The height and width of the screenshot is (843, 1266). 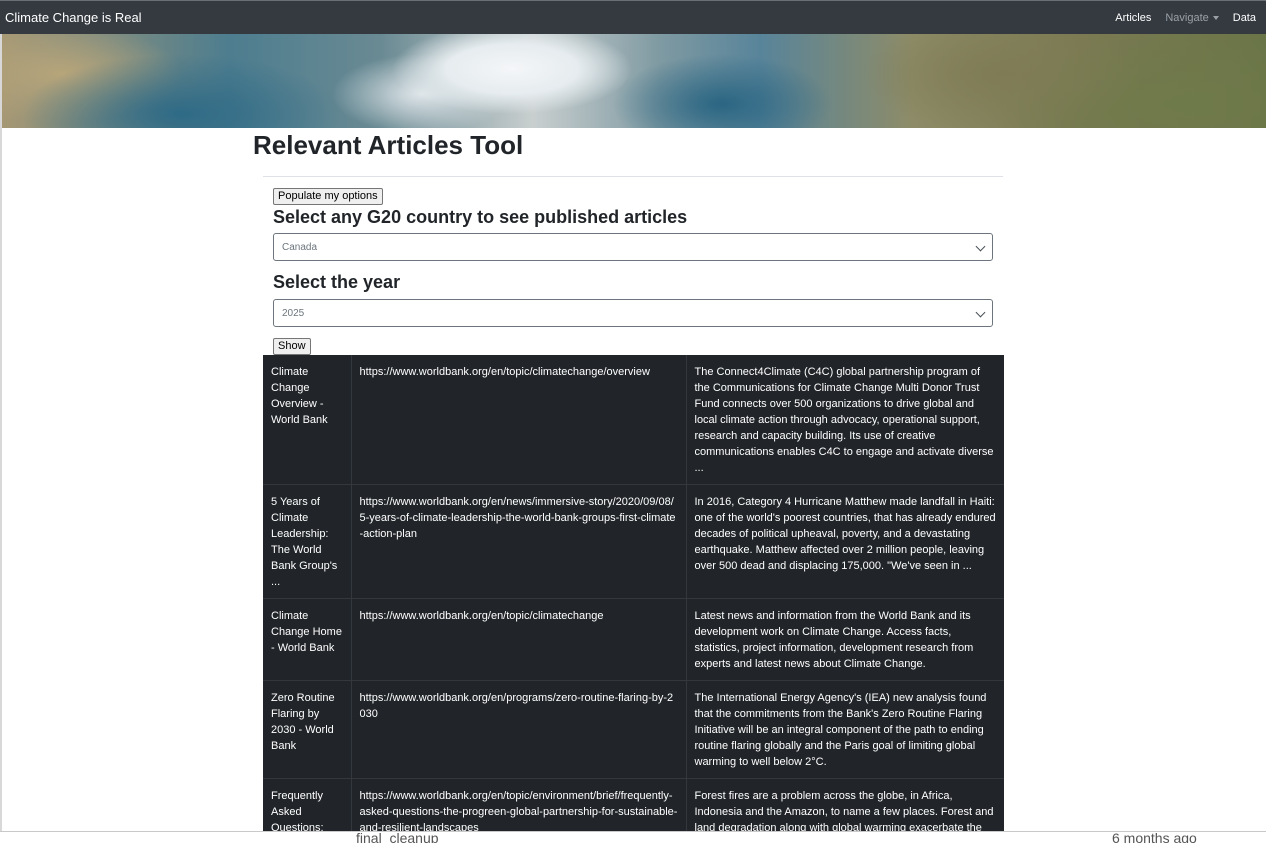 What do you see at coordinates (73, 17) in the screenshot?
I see `brand-link: Climate Change is Real` at bounding box center [73, 17].